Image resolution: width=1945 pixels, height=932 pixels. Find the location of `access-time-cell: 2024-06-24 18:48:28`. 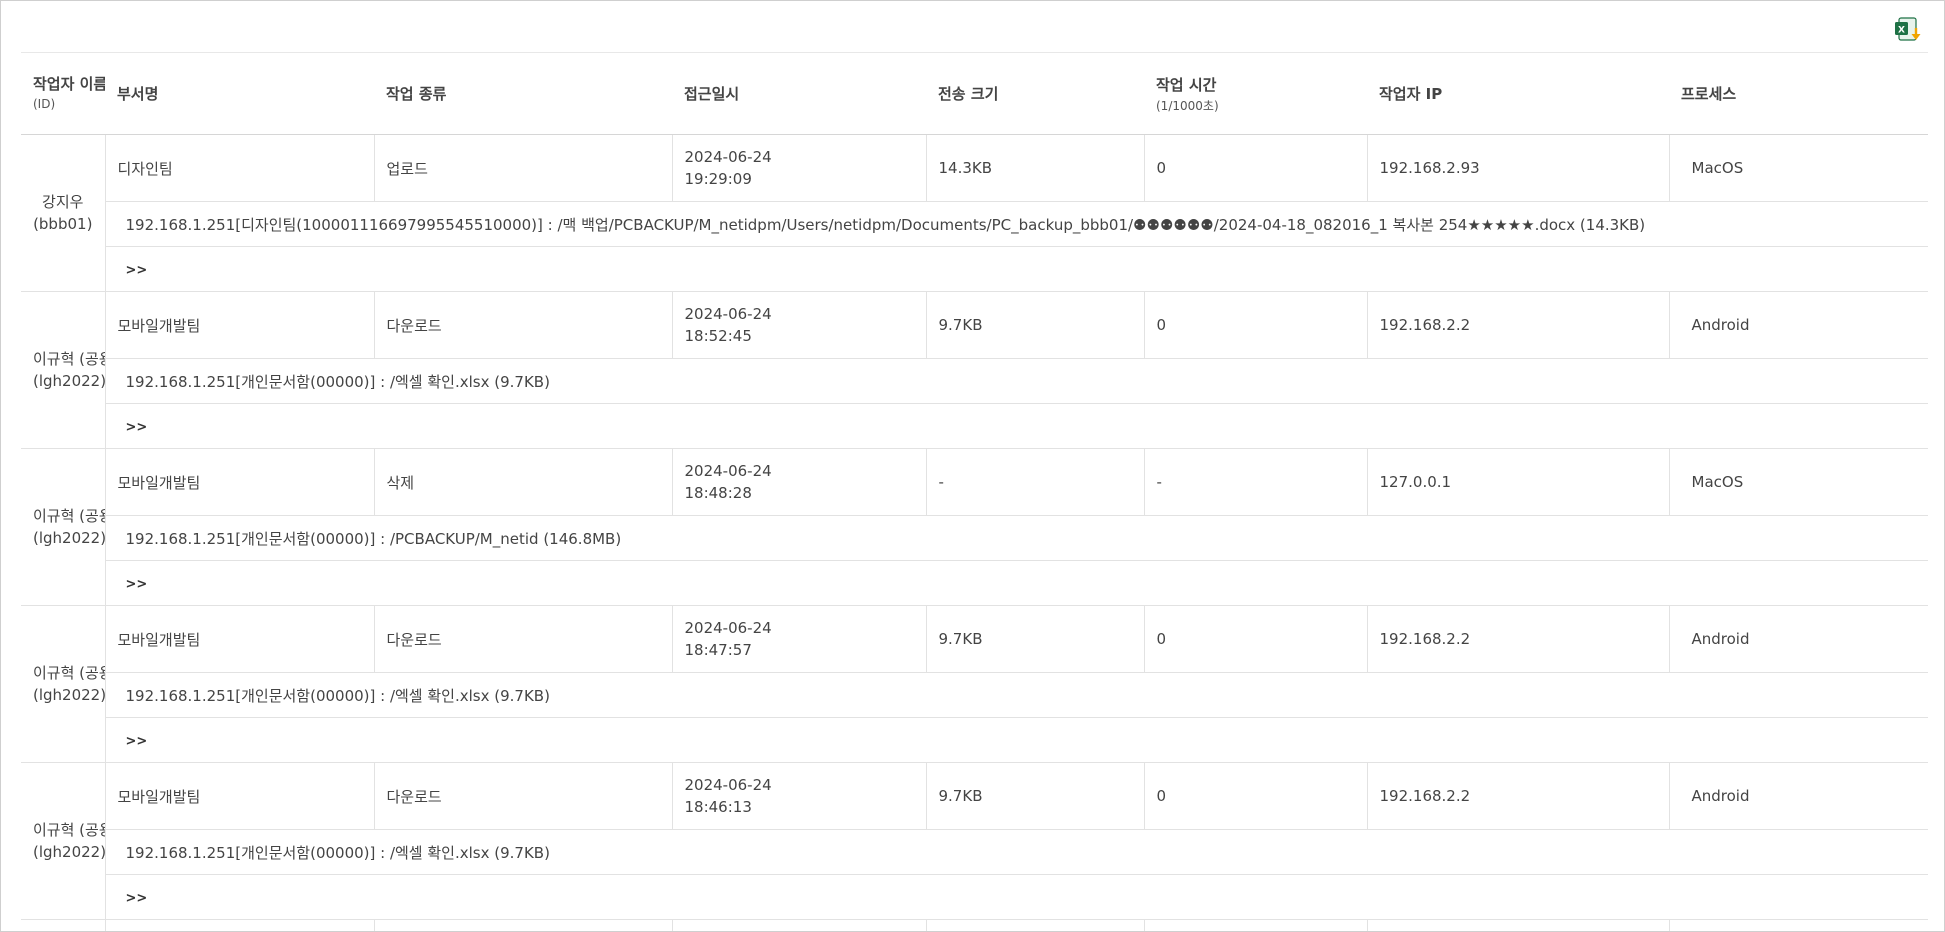

access-time-cell: 2024-06-24 18:48:28 is located at coordinates (799, 482).